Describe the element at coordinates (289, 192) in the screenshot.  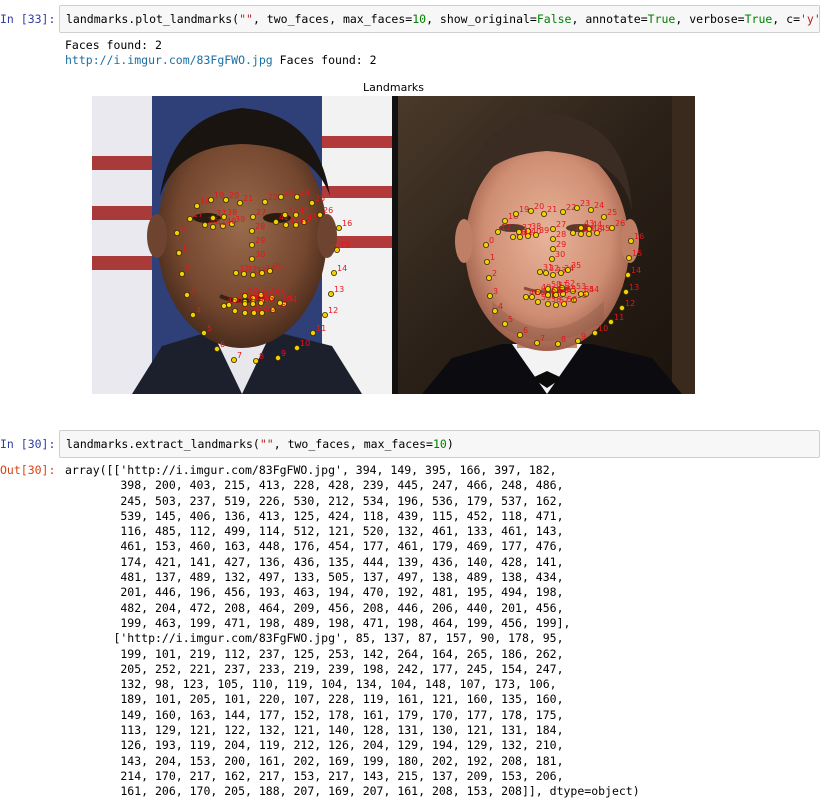
I see `landmark-index-label: 23` at that location.